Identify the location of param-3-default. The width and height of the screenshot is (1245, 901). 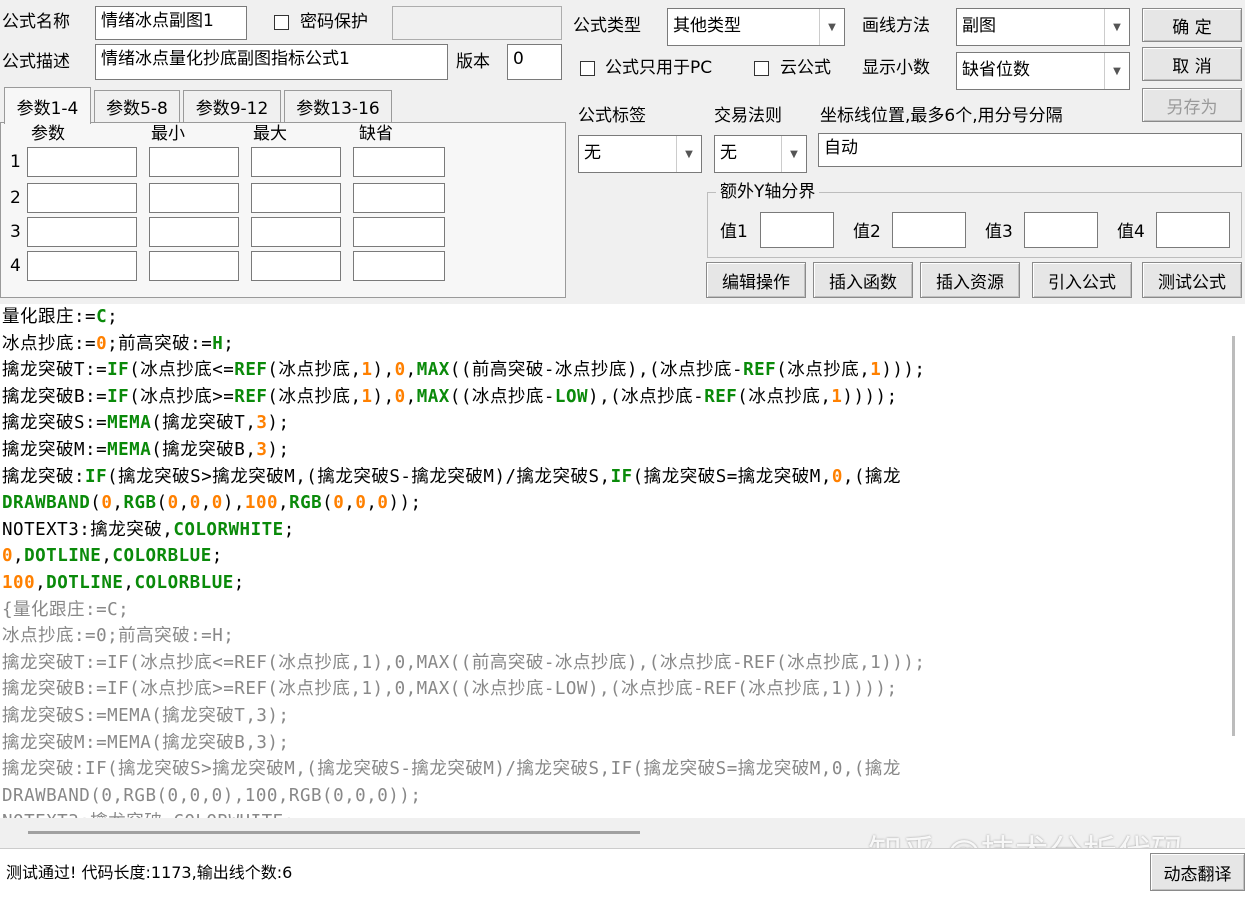
(399, 232).